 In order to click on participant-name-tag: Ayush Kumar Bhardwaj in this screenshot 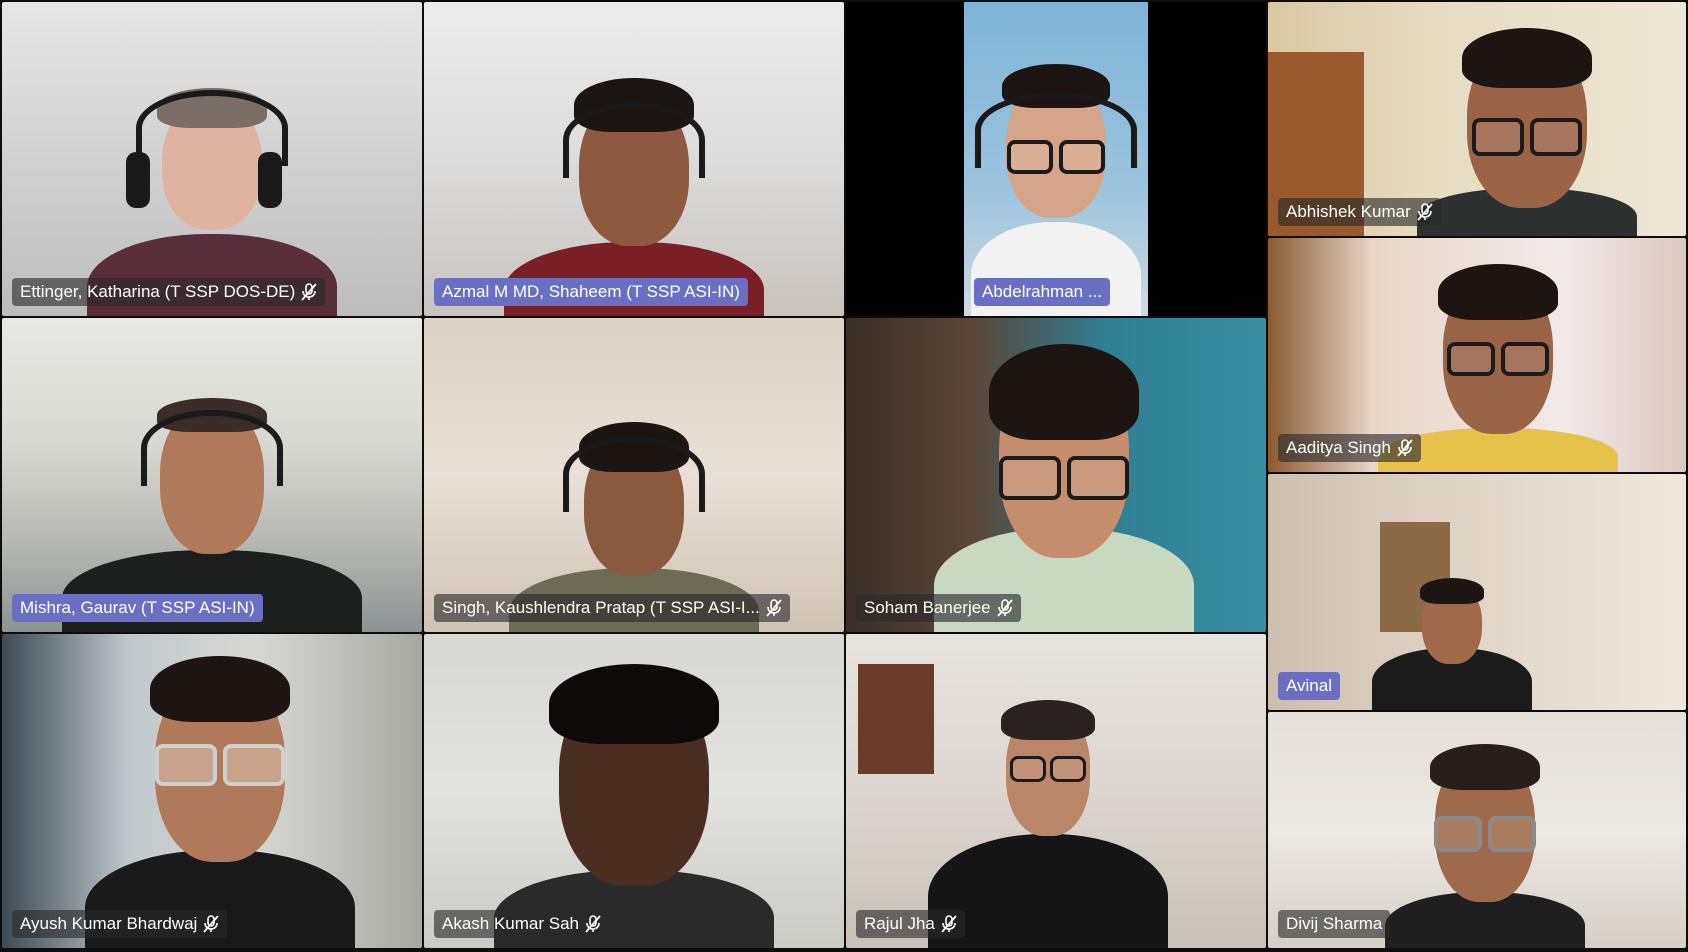, I will do `click(120, 924)`.